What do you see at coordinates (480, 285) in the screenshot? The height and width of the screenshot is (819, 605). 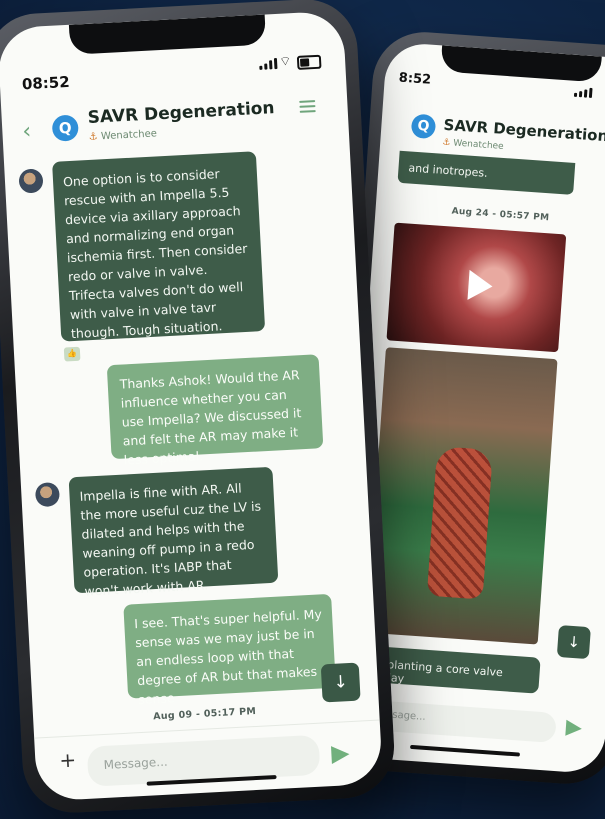 I see `play-icon` at bounding box center [480, 285].